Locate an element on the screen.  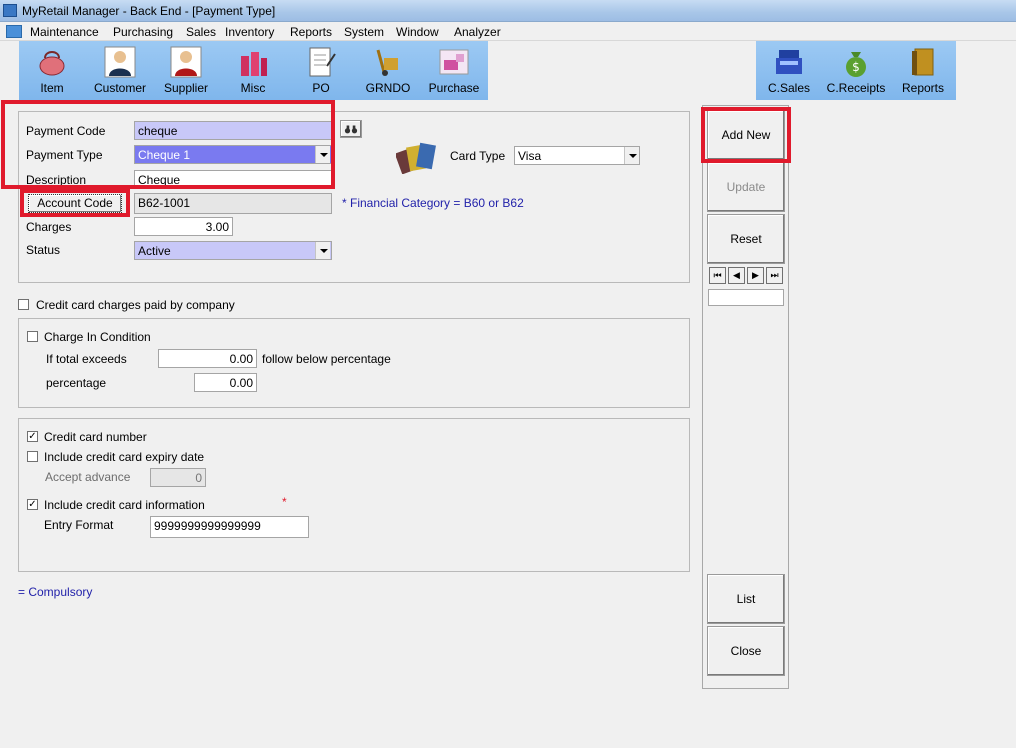
cash-register-icon is located at coordinates (789, 62).